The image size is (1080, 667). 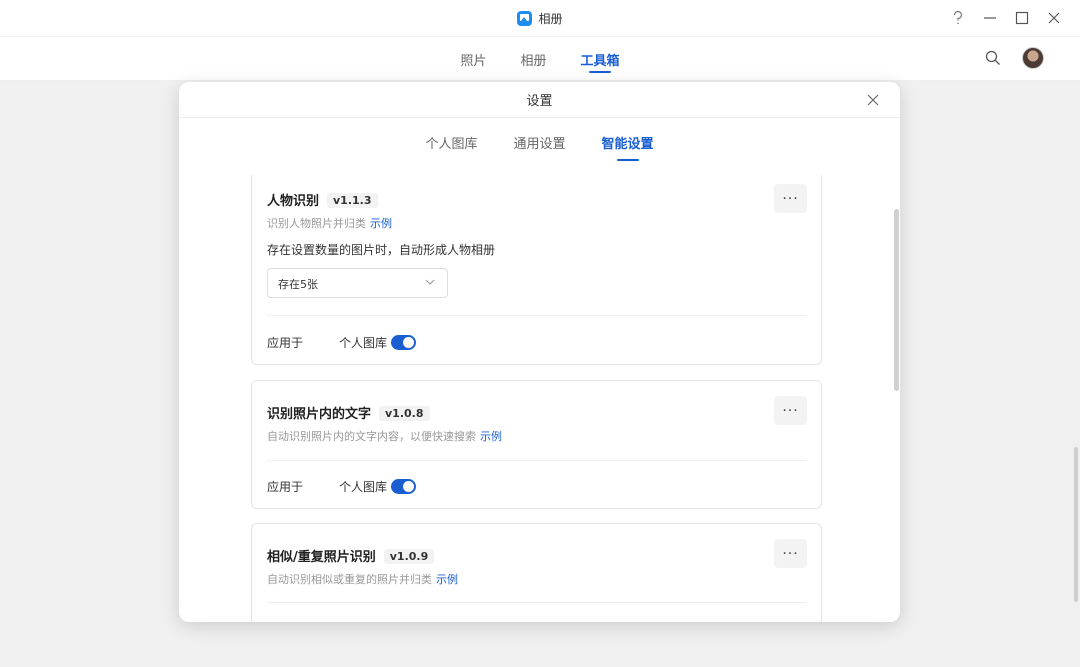 I want to click on card-description: 自动识别照片内的文字内容，以便快速搜索 示例, so click(x=384, y=436).